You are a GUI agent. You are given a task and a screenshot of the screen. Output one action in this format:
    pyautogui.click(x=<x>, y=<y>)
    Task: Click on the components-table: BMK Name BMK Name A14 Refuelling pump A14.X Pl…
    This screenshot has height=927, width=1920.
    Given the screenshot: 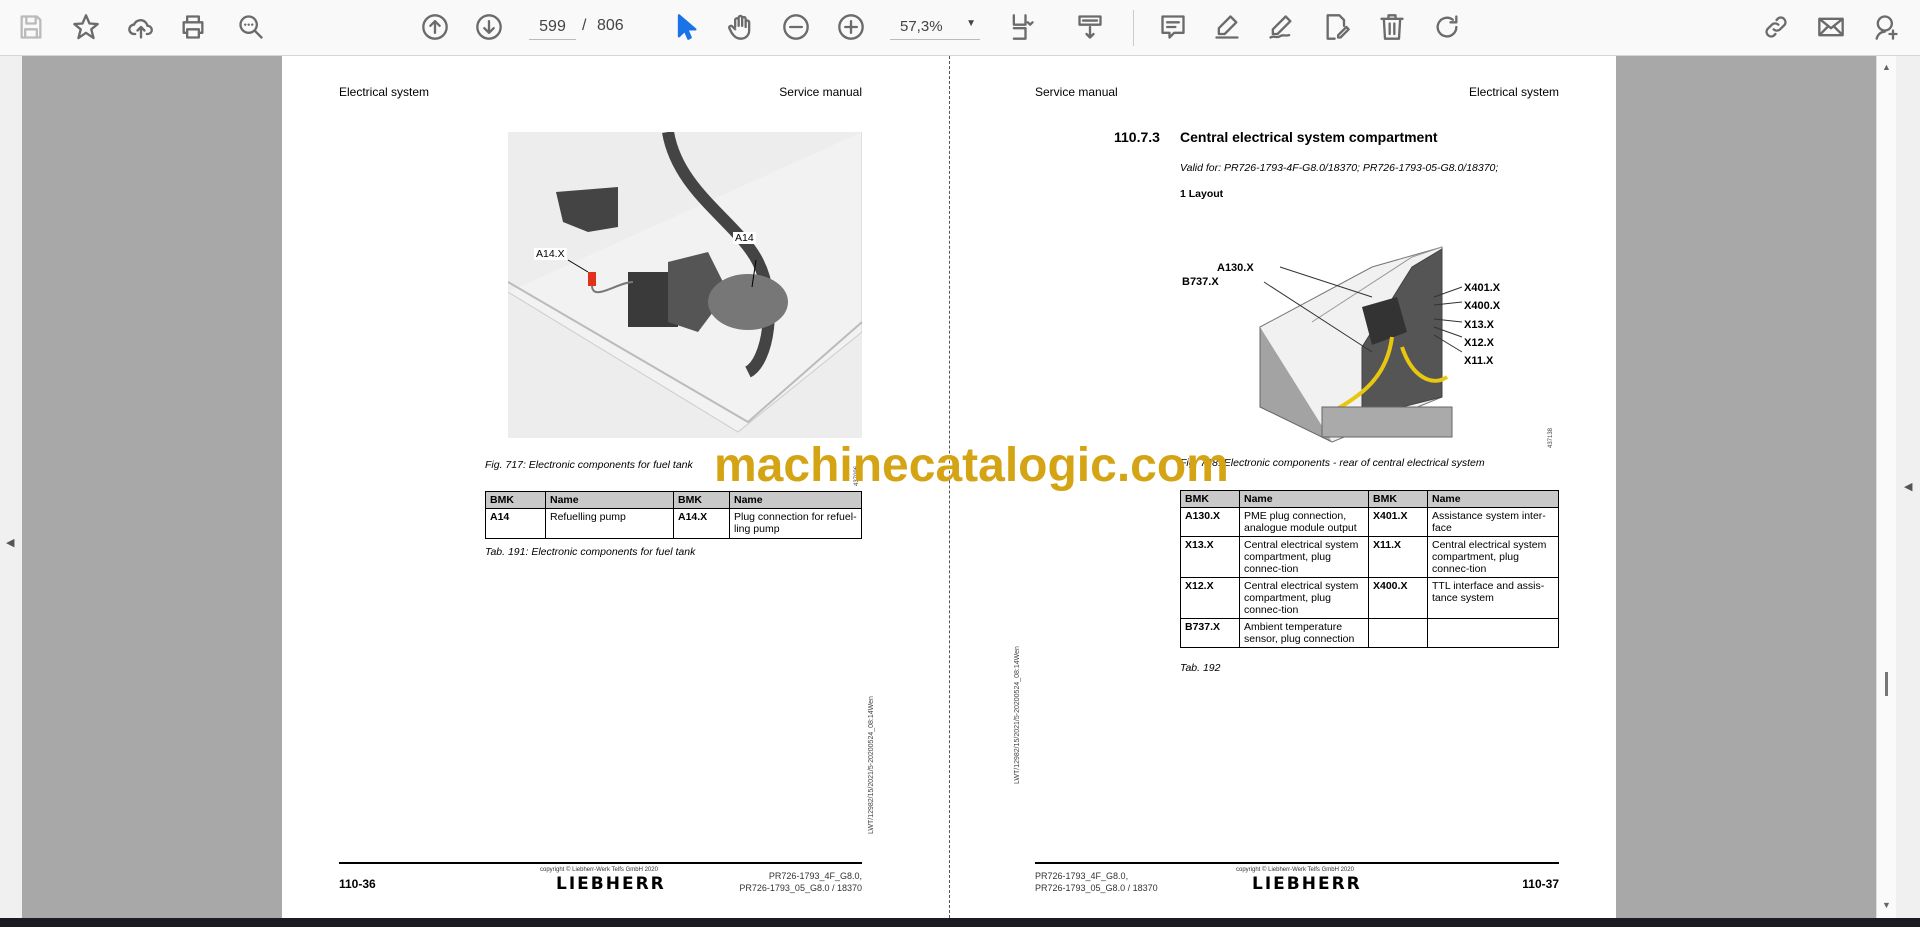 What is the action you would take?
    pyautogui.click(x=673, y=515)
    